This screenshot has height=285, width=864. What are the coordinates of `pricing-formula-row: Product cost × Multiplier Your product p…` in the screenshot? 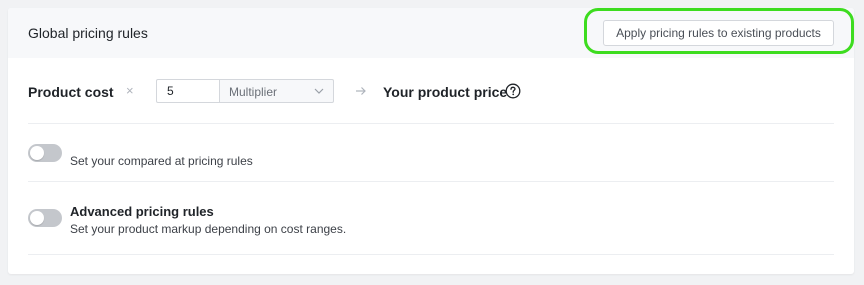 It's located at (431, 91).